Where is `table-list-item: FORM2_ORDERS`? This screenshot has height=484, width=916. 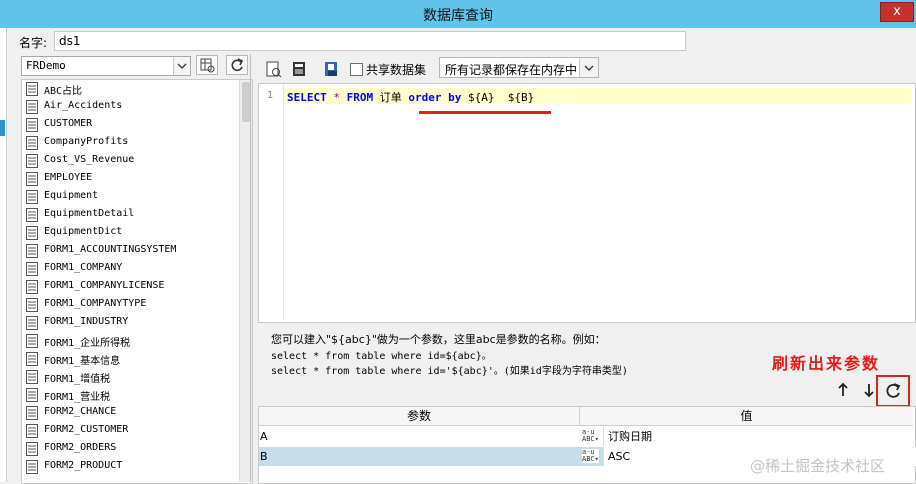 table-list-item: FORM2_ORDERS is located at coordinates (134, 449).